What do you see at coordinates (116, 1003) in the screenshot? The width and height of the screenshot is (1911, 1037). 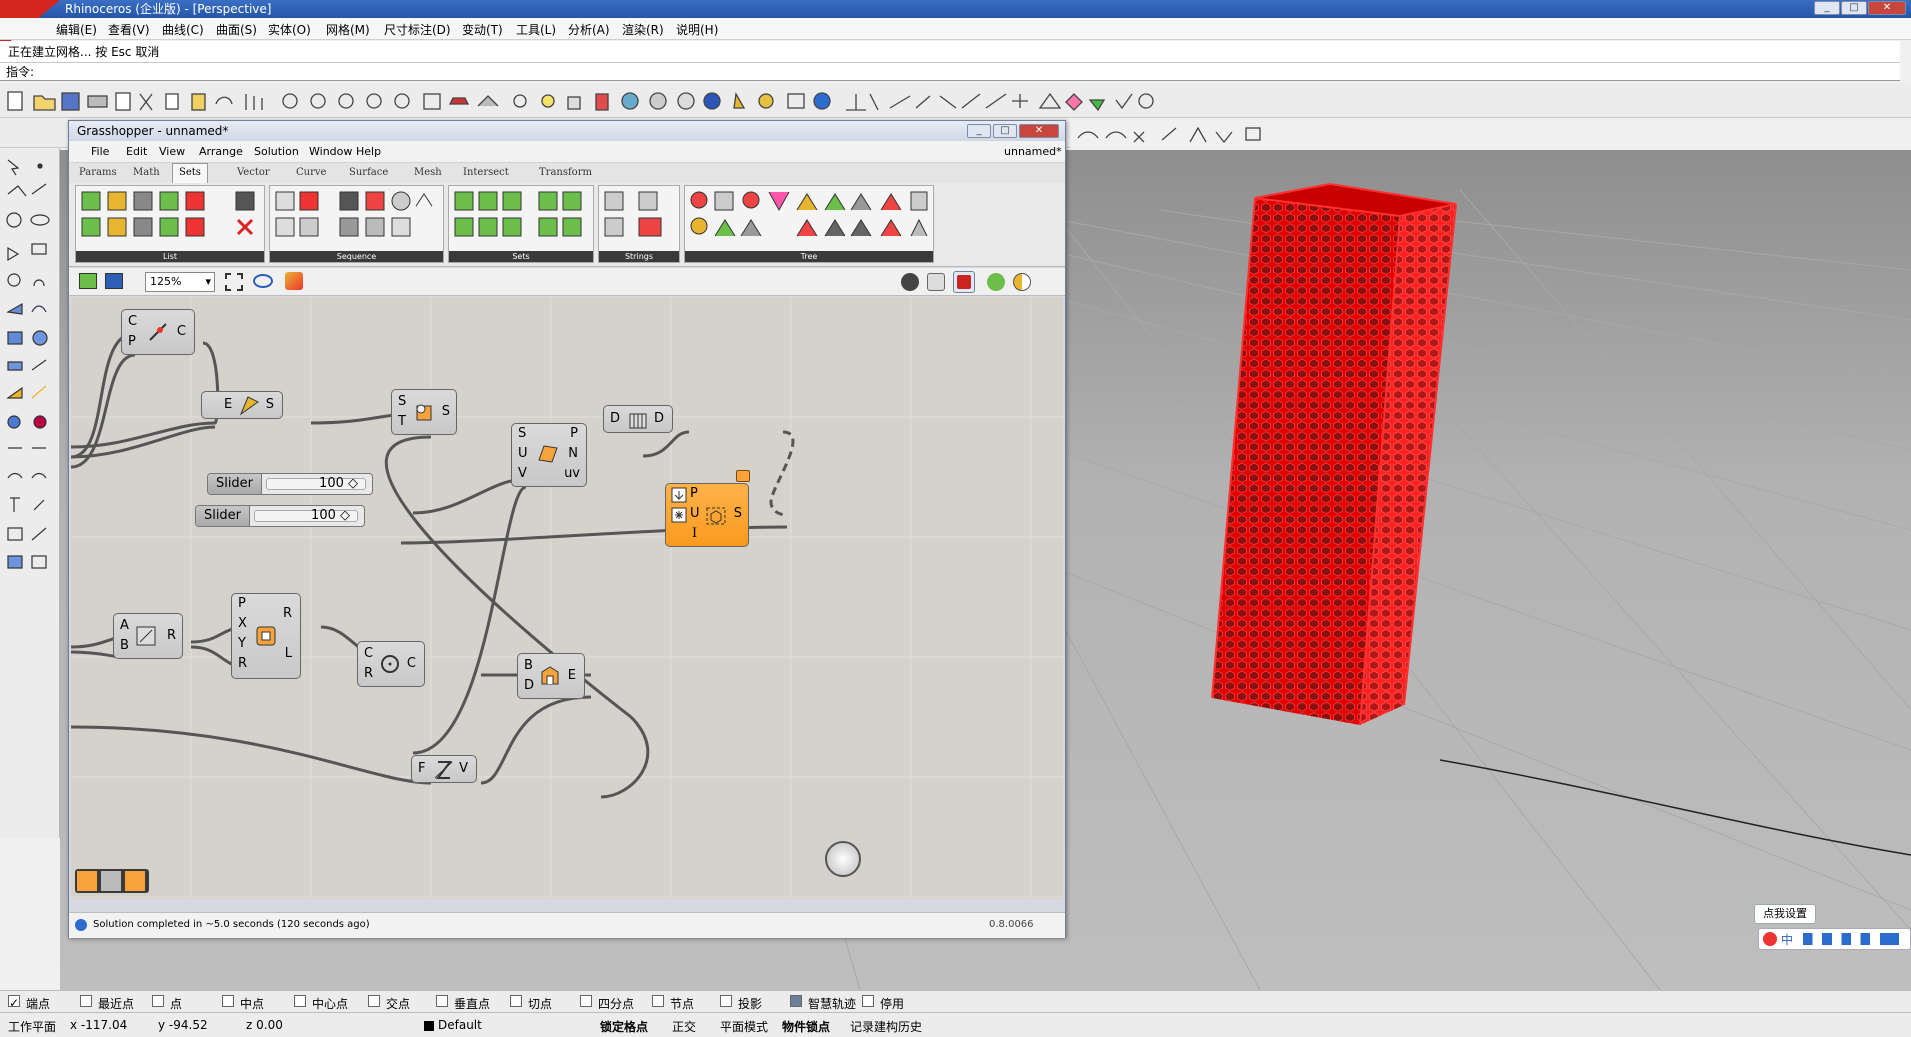 I see `osnap-near: 最近点` at bounding box center [116, 1003].